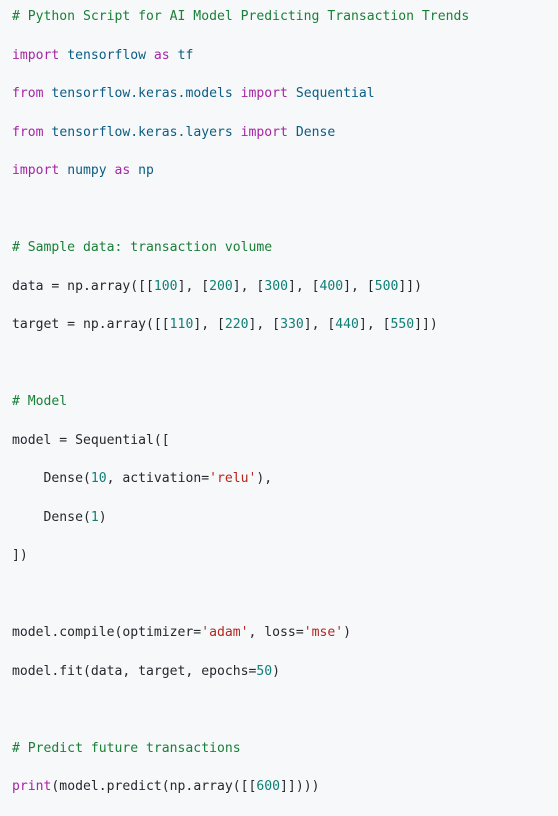 This screenshot has width=558, height=816. I want to click on code-token-fn: , activation=, so click(158, 478).